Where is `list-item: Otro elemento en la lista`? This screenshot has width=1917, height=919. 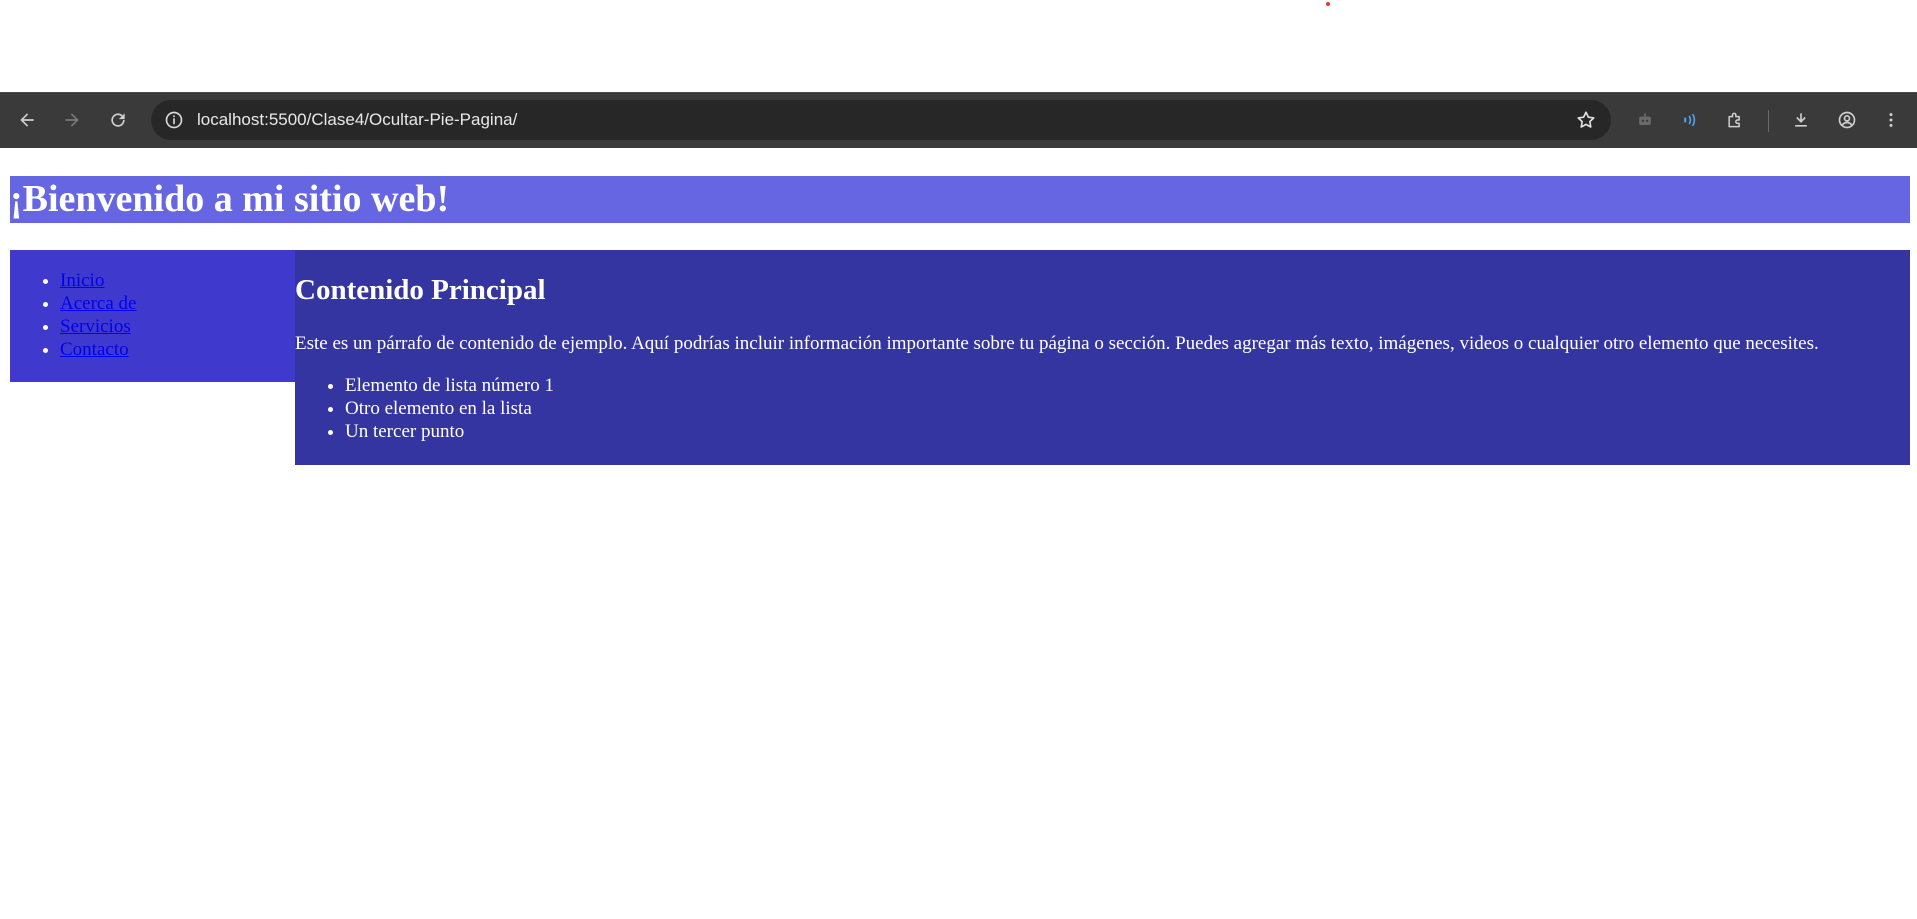
list-item: Otro elemento en la lista is located at coordinates (449, 408).